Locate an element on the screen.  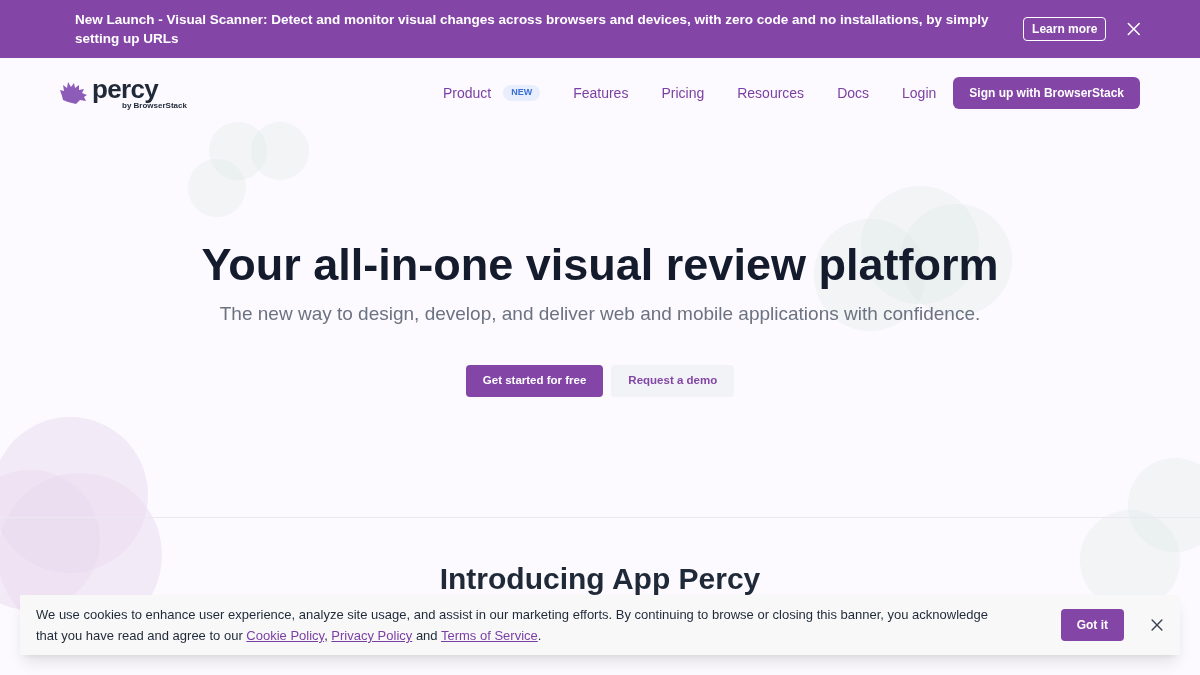
signup-button: Sign up with BrowserStack is located at coordinates (1046, 93).